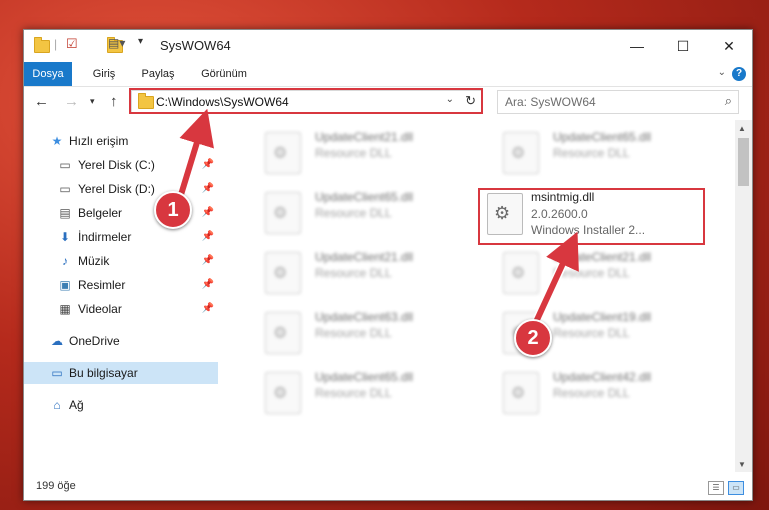  What do you see at coordinates (591, 216) in the screenshot?
I see `file-highlight-box` at bounding box center [591, 216].